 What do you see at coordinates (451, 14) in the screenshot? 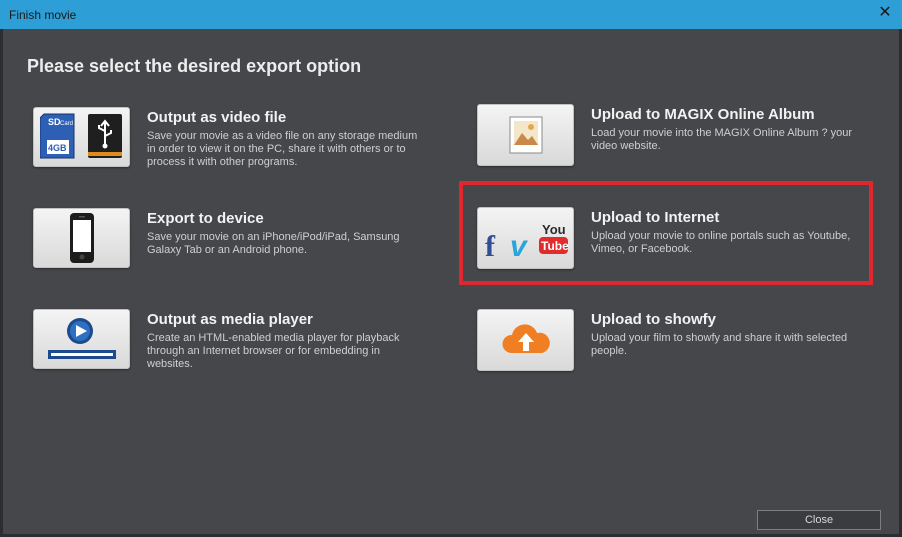
I see `title-bar: Finish movie ✕` at bounding box center [451, 14].